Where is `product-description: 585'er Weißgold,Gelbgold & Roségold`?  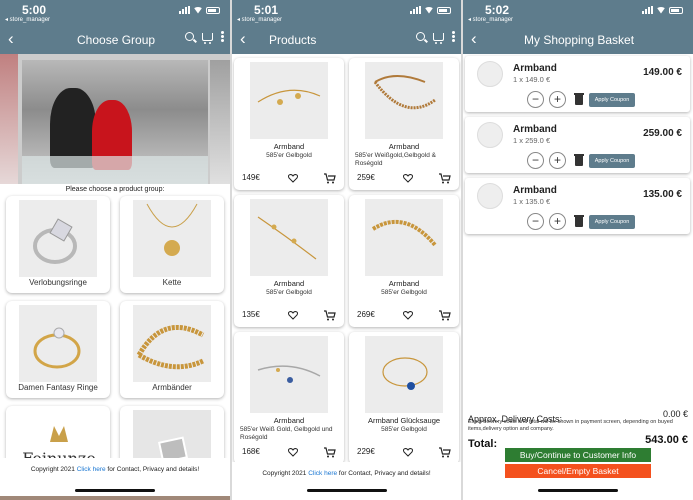
product-description: 585'er Weißgold,Gelbgold & Roségold is located at coordinates (395, 159).